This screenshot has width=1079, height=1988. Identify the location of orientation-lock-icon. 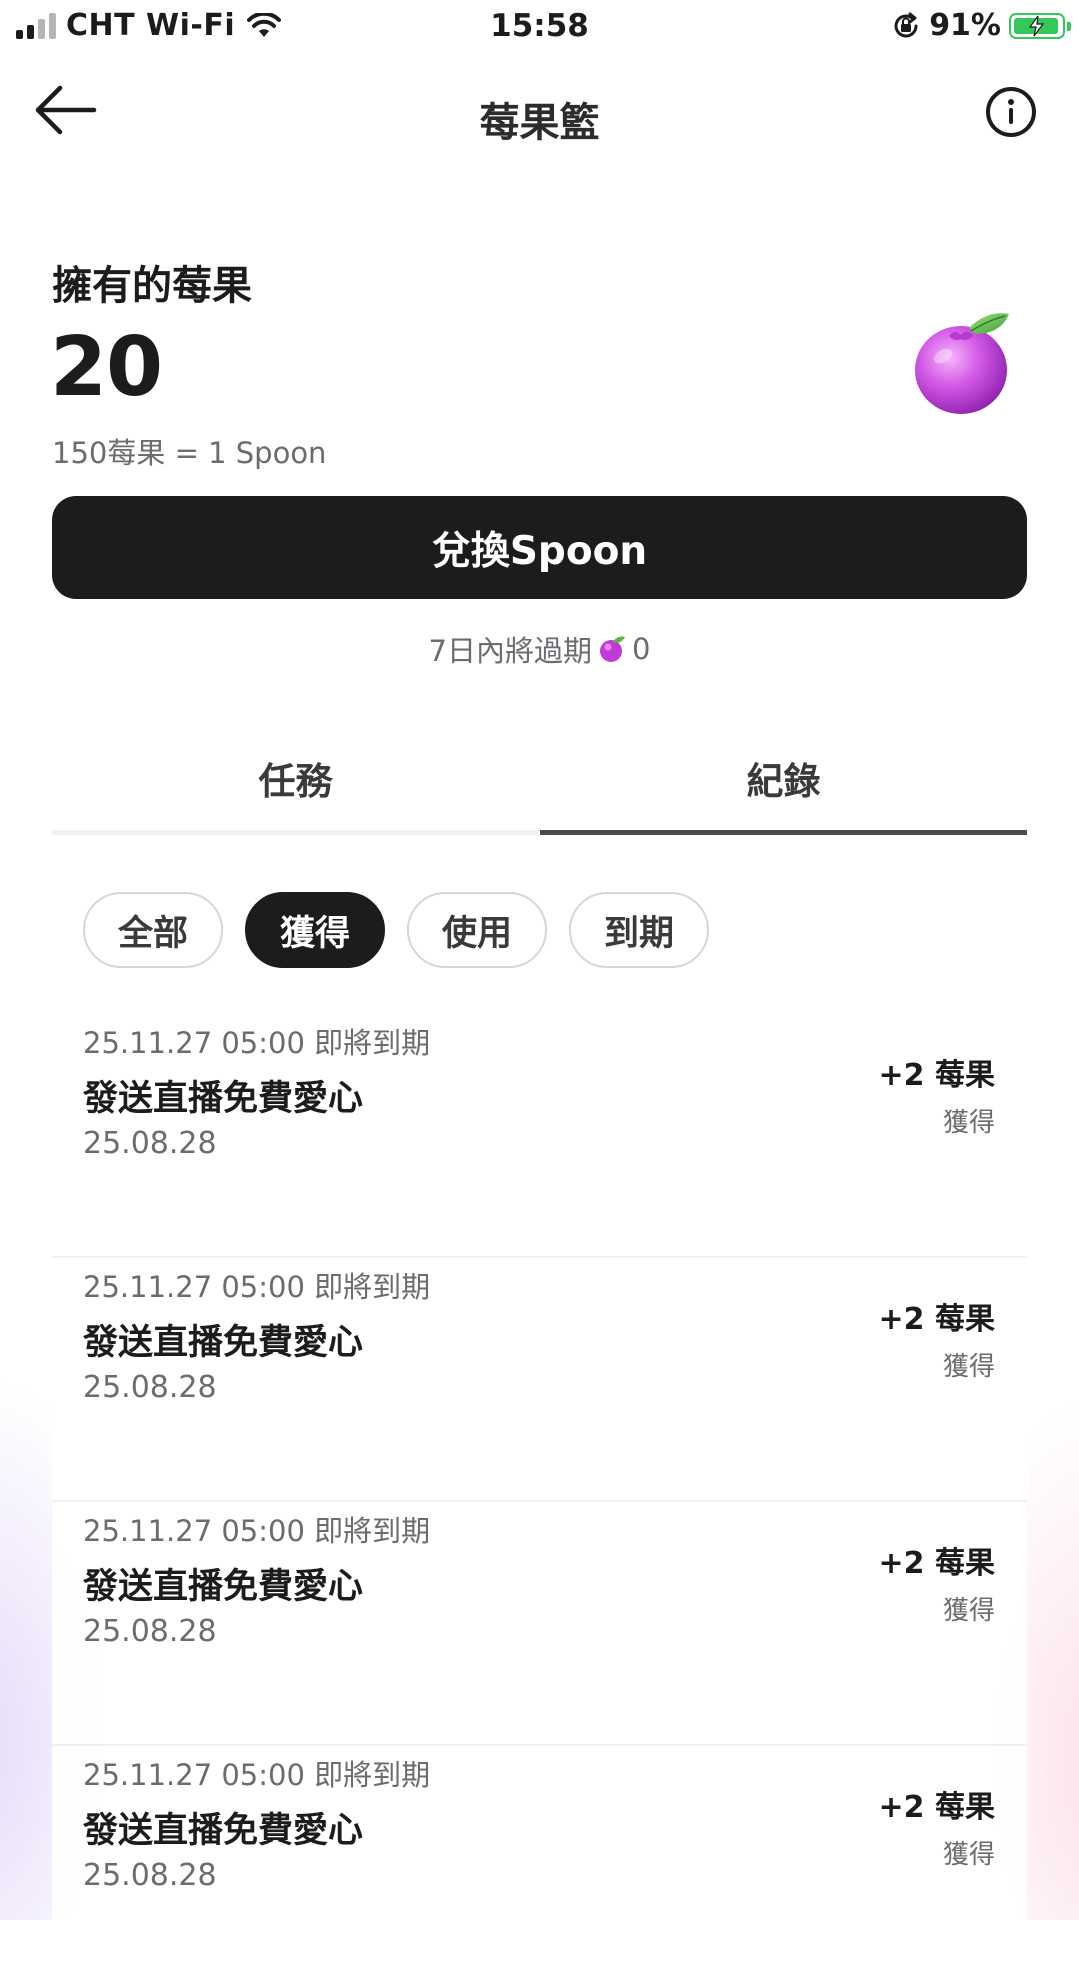
(906, 24).